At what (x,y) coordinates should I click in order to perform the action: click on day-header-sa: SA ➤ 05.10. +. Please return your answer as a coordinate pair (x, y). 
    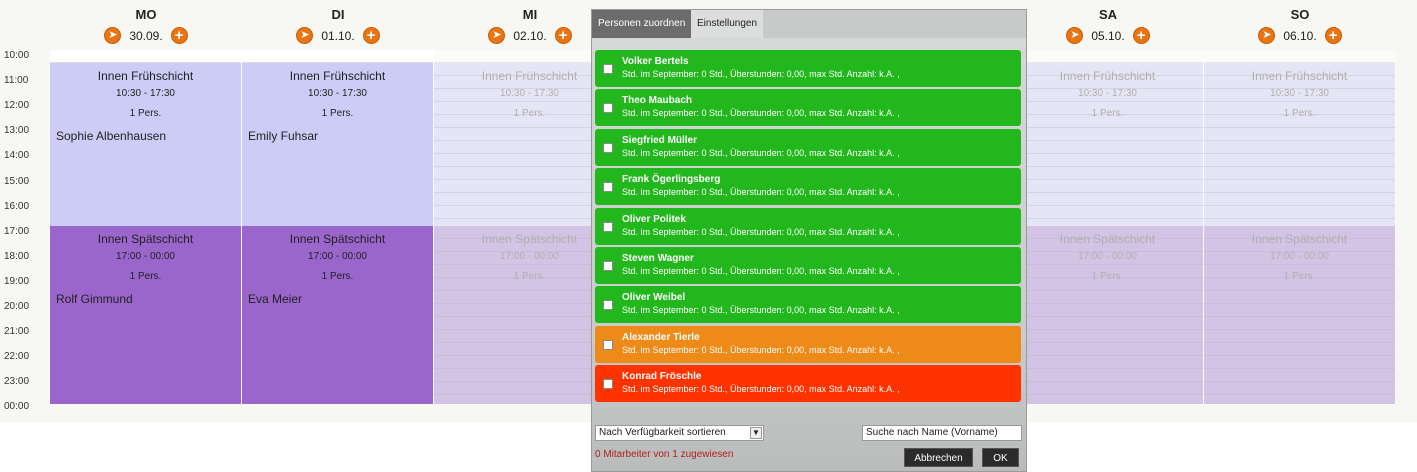
    Looking at the image, I should click on (1108, 24).